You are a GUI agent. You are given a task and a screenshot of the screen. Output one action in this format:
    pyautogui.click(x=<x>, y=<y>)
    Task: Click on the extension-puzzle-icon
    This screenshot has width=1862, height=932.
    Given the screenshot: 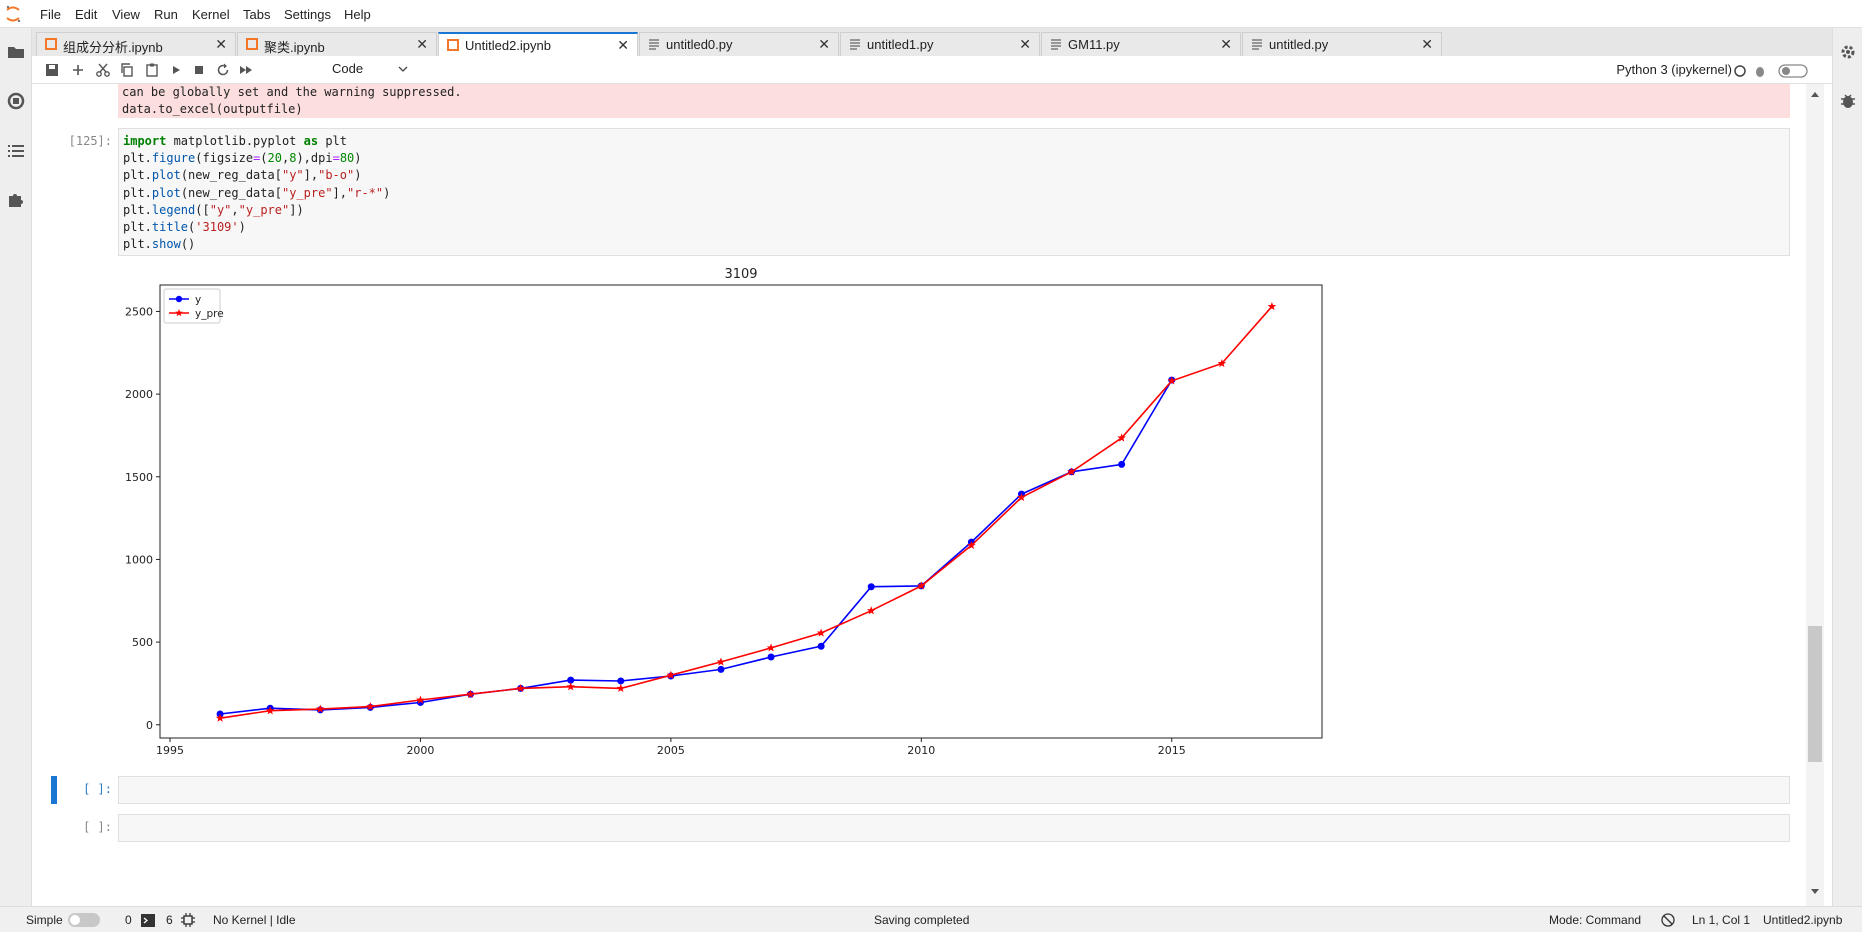 What is the action you would take?
    pyautogui.click(x=16, y=200)
    